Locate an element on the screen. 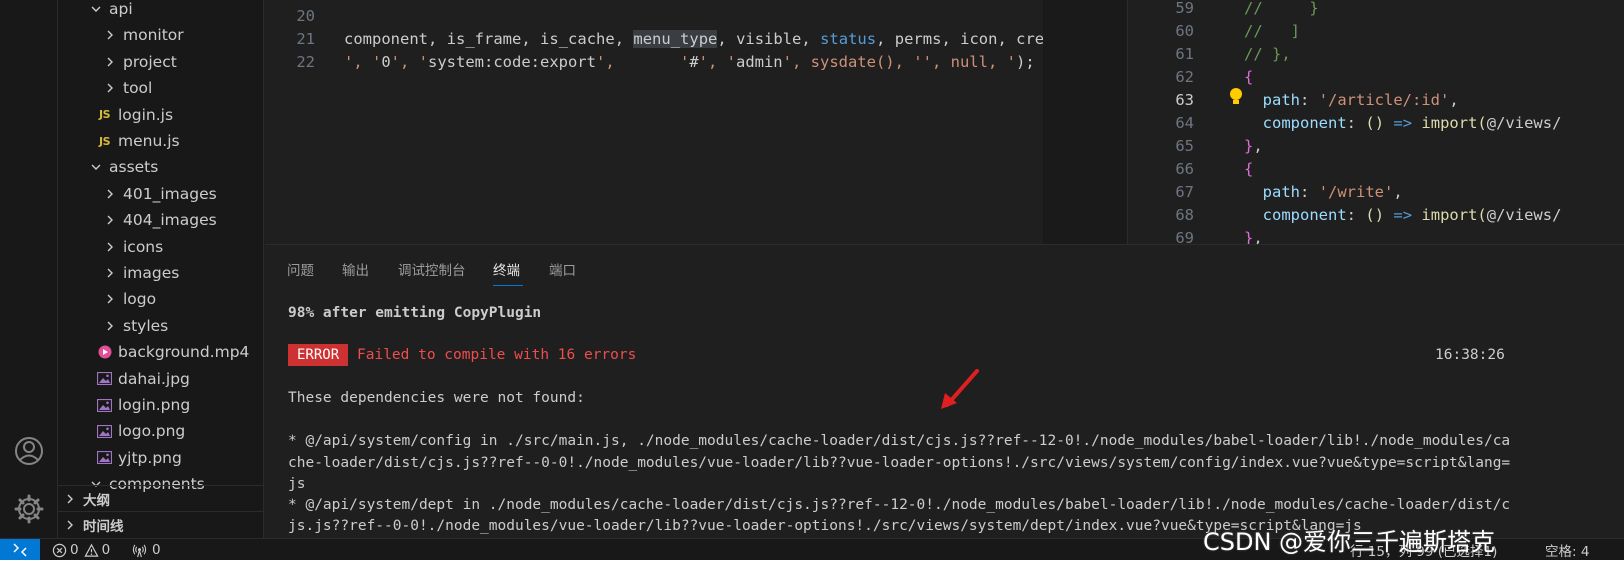 This screenshot has height=586, width=1624. tree-item-label: background.mp4 is located at coordinates (184, 352).